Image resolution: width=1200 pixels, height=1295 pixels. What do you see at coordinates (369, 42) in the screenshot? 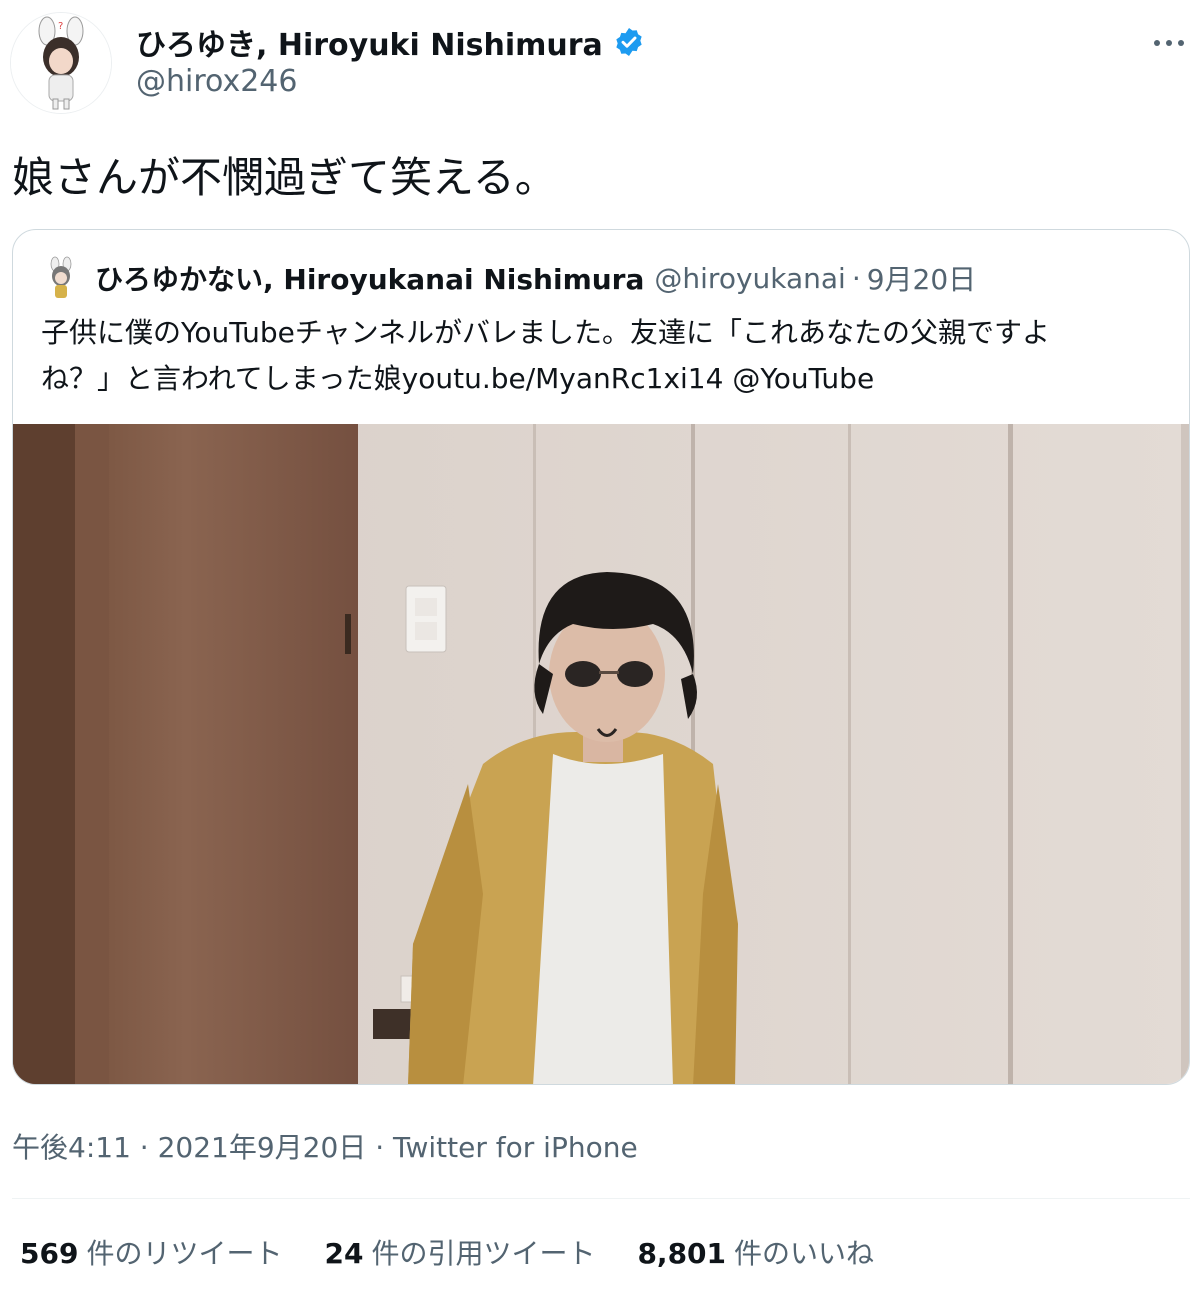
I see `author-name: ひろゆき, Hiroyuki Nishimura` at bounding box center [369, 42].